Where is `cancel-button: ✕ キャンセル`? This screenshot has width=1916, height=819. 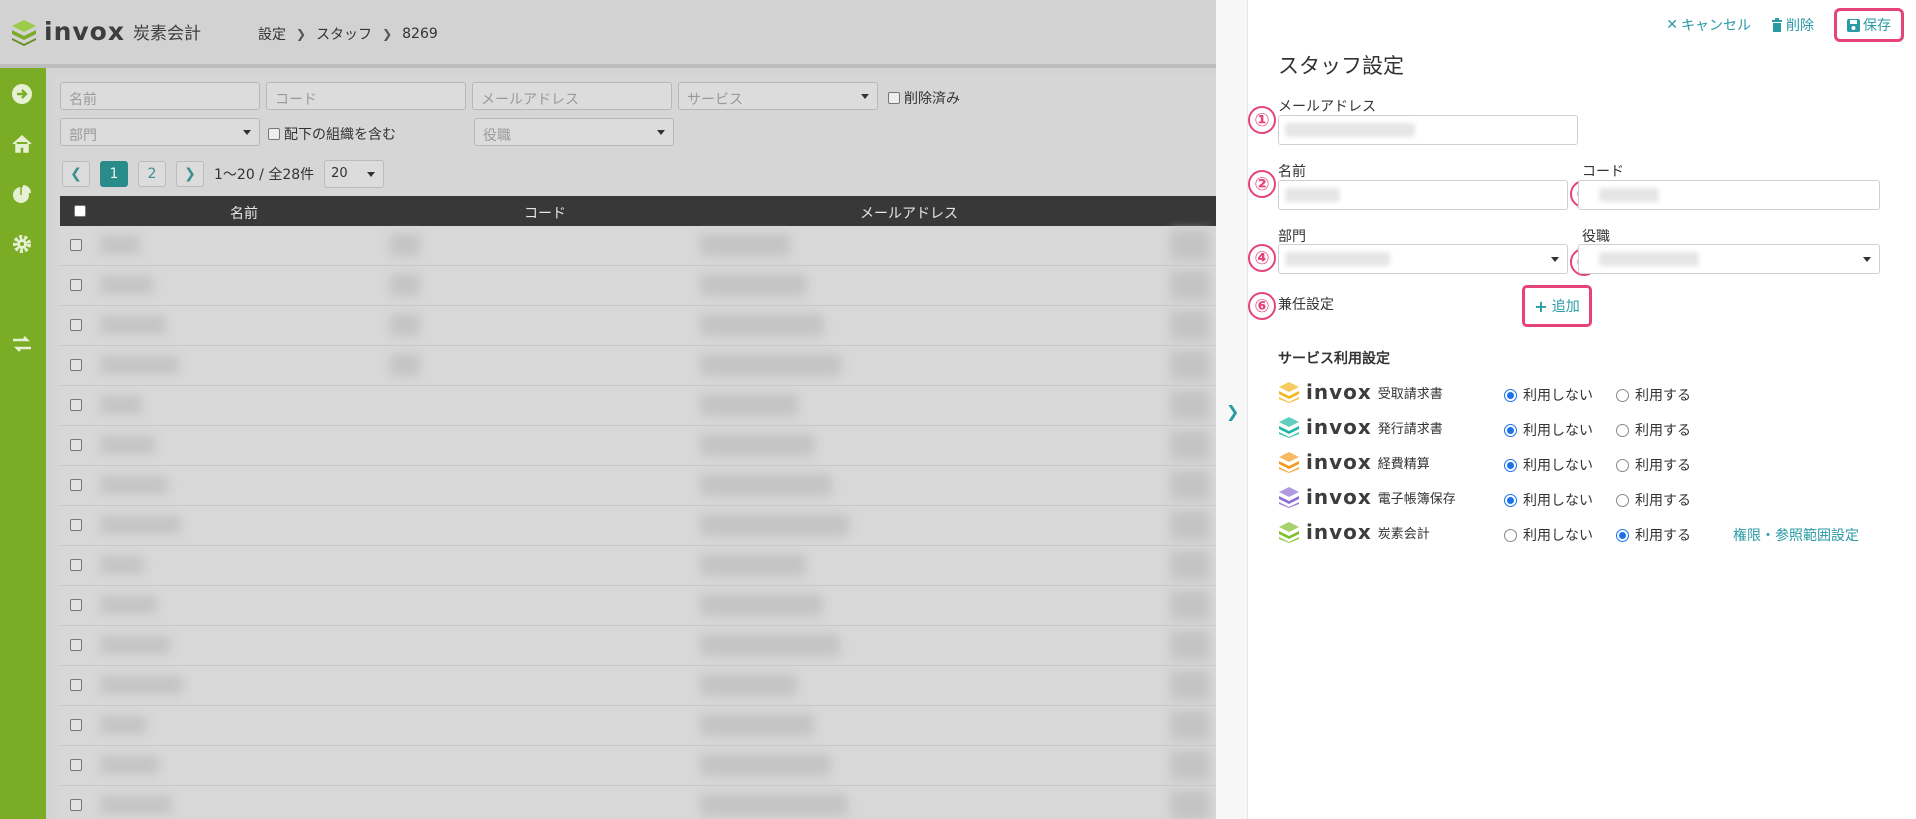 cancel-button: ✕ キャンセル is located at coordinates (1708, 25).